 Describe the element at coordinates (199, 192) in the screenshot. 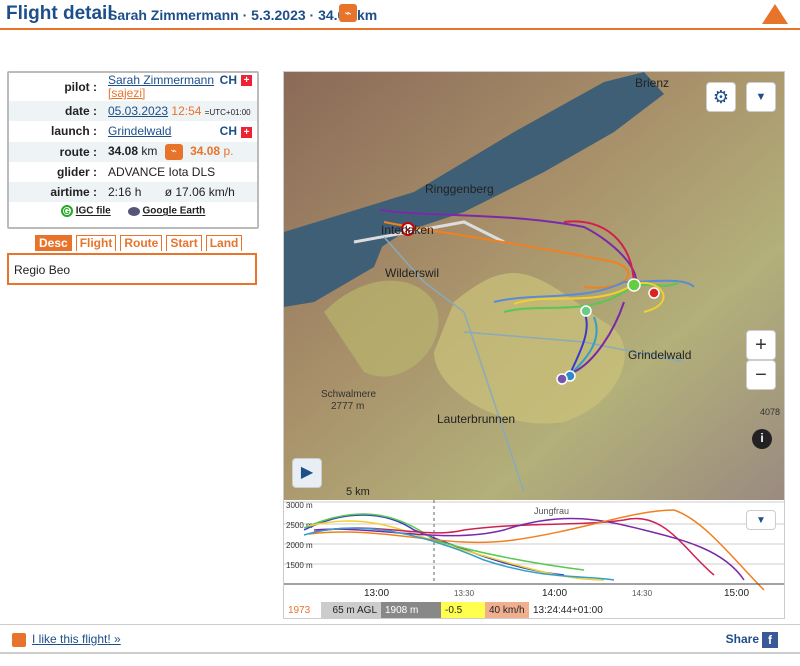

I see `avg-speed: ø 17.06 km/h` at that location.